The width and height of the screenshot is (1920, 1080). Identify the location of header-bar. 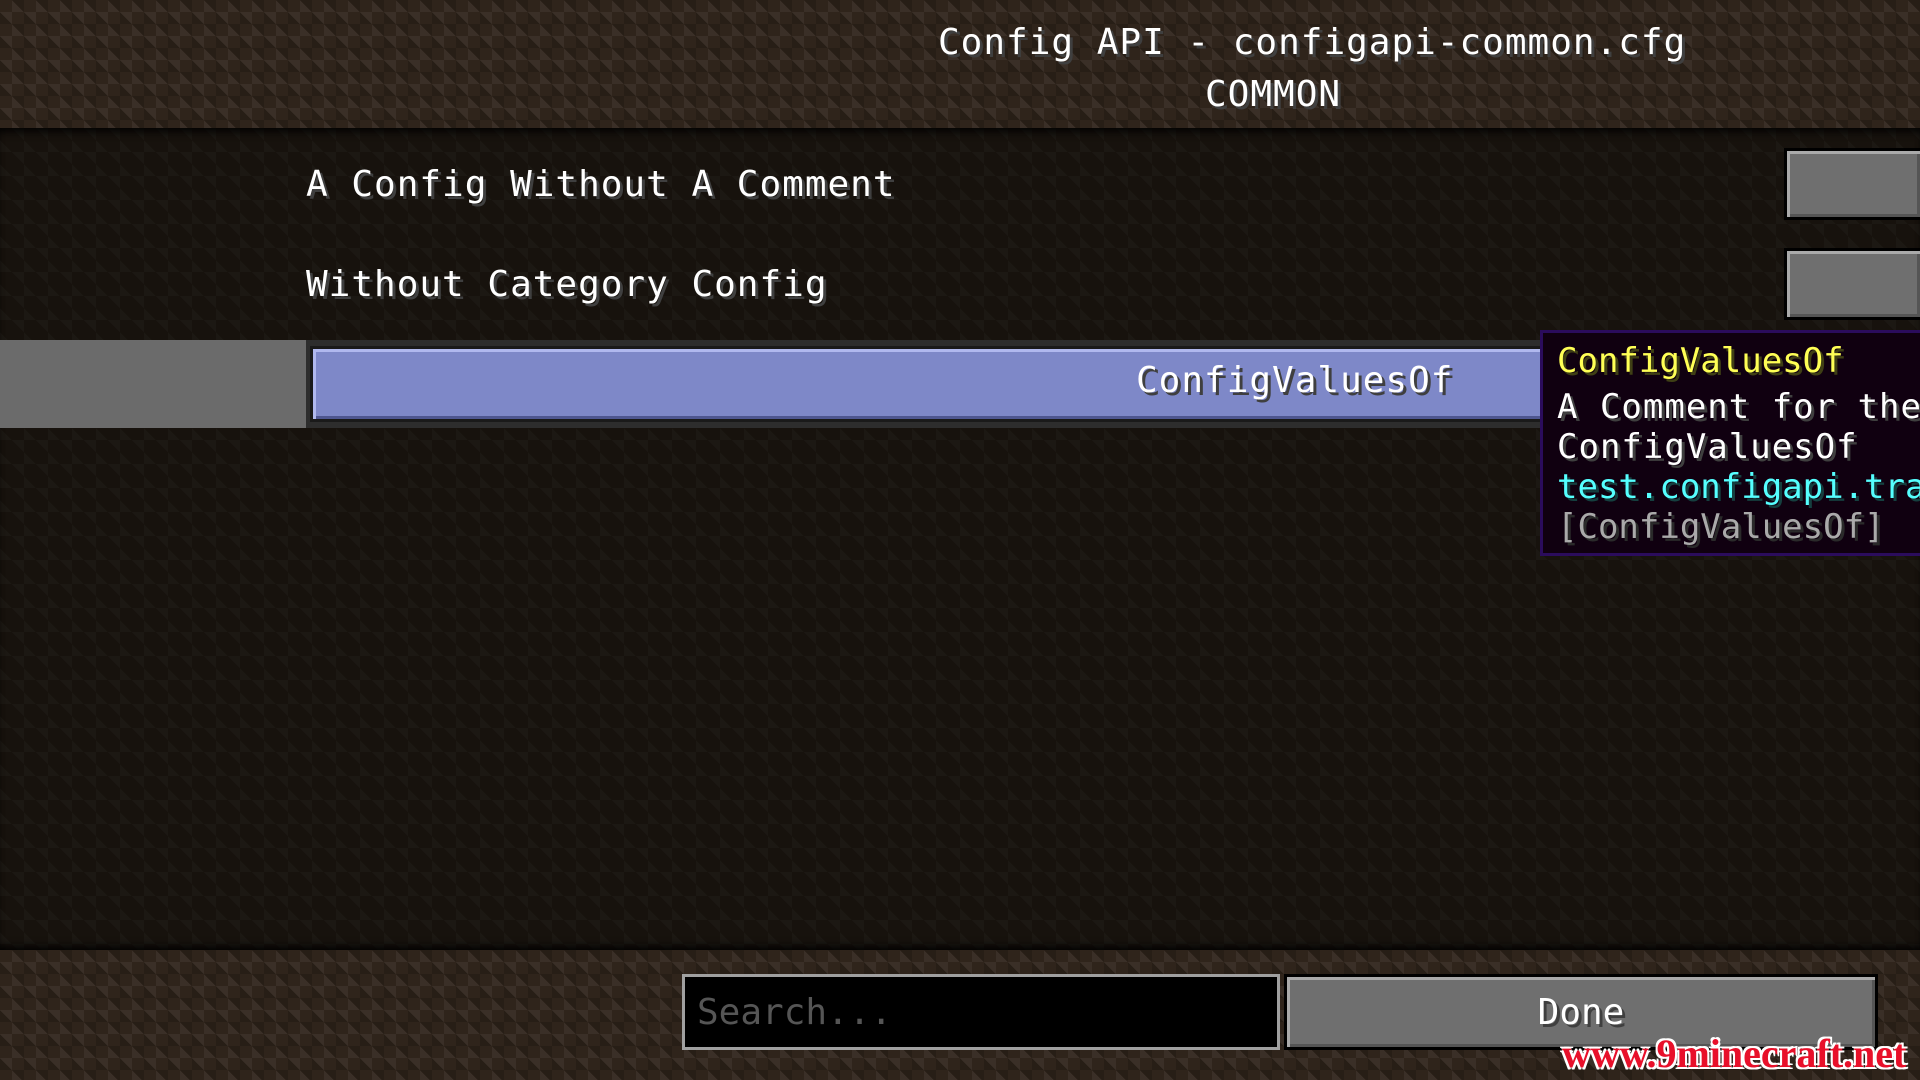
(960, 64).